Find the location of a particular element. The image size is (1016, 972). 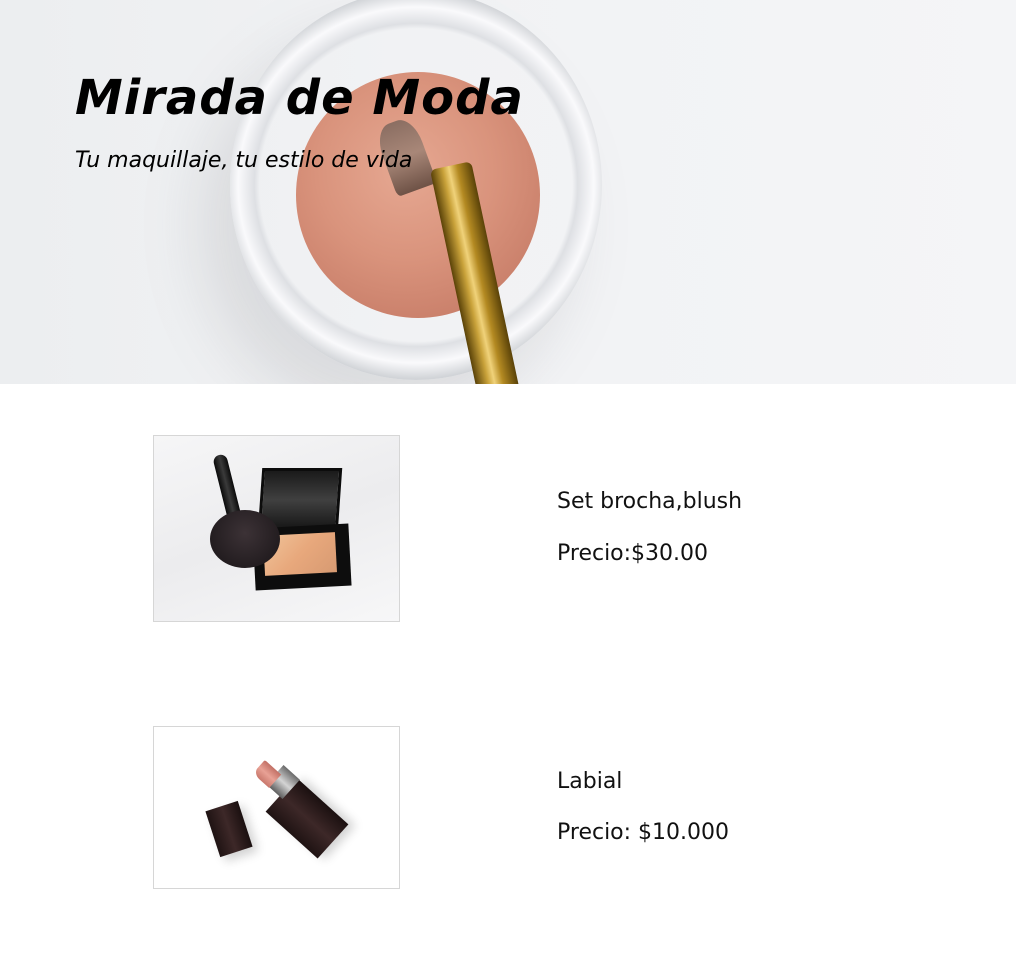

page-title: Mirada de Moda is located at coordinates (299, 98).